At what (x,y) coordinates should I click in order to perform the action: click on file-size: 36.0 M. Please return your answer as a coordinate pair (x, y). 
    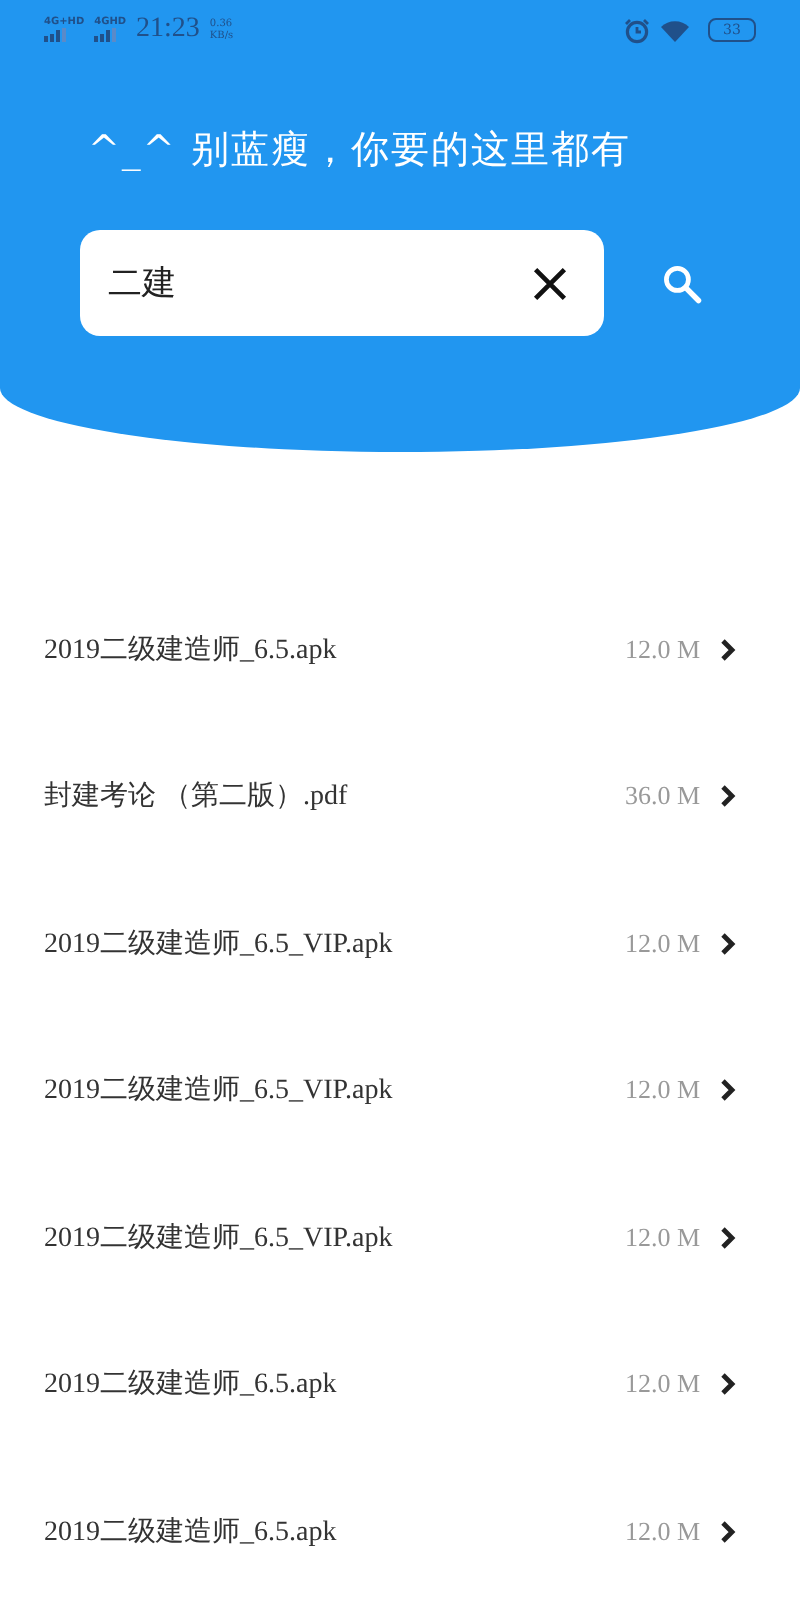
    Looking at the image, I should click on (662, 796).